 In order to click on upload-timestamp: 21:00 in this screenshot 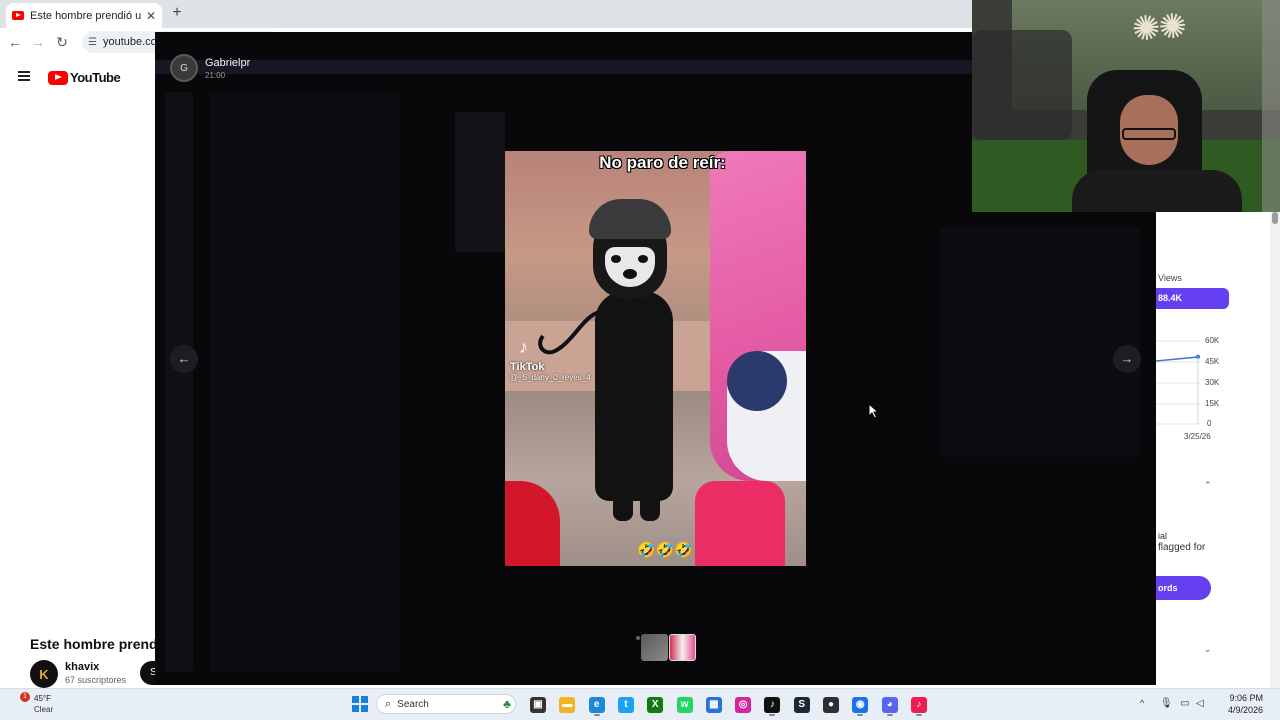, I will do `click(215, 75)`.